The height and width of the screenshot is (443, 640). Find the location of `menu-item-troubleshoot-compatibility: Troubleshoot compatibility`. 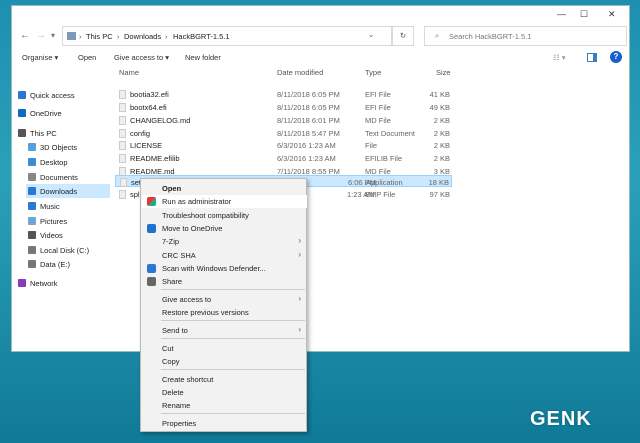

menu-item-troubleshoot-compatibility: Troubleshoot compatibility is located at coordinates (224, 215).